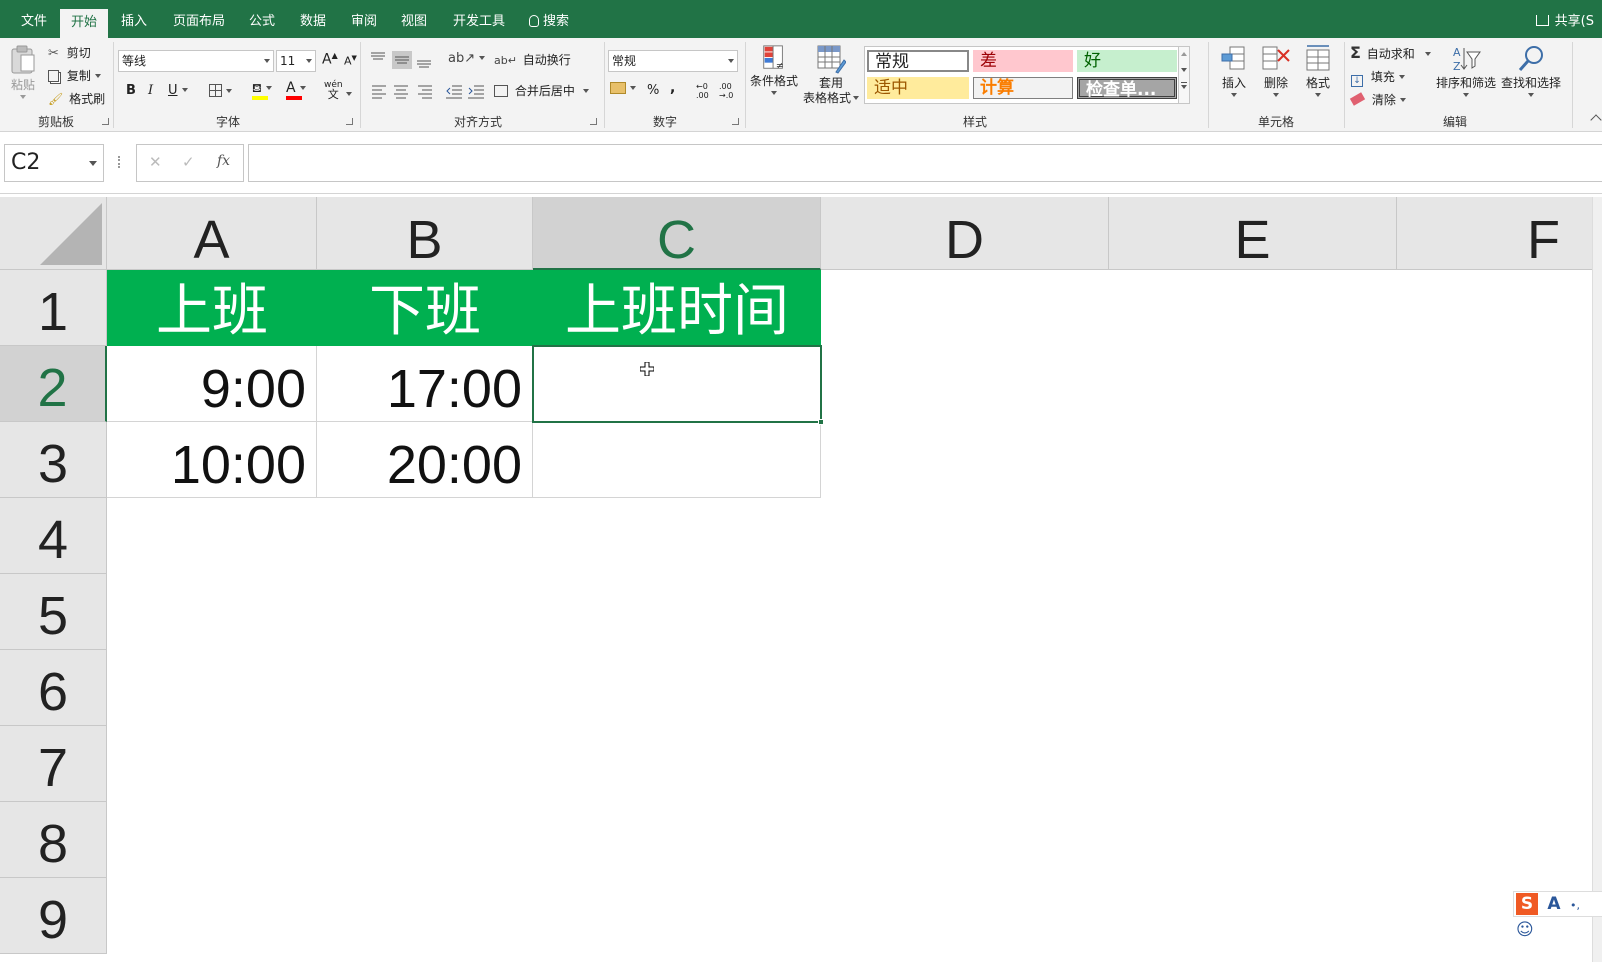 The height and width of the screenshot is (962, 1602). What do you see at coordinates (1531, 70) in the screenshot?
I see `find-select-button: 查找和选择` at bounding box center [1531, 70].